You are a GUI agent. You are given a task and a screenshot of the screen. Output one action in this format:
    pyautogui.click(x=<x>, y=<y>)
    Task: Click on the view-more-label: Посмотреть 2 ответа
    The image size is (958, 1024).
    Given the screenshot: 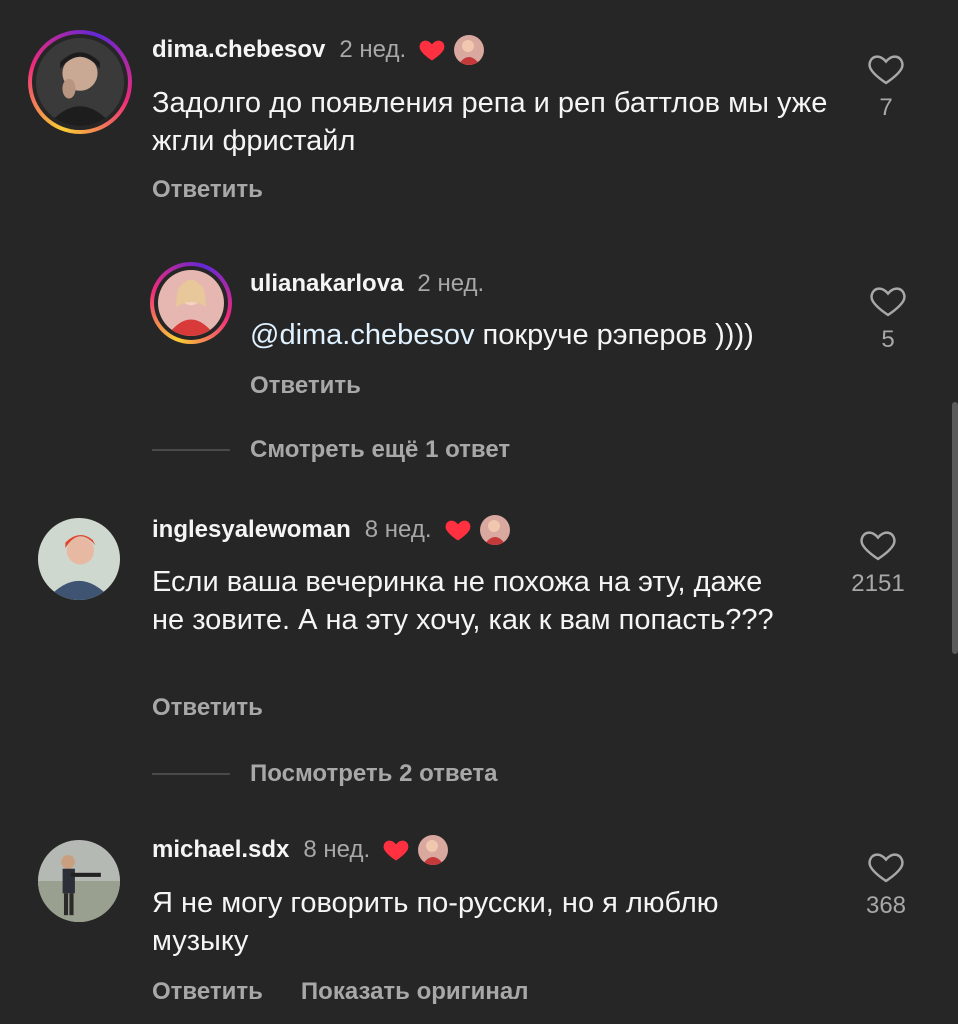 What is the action you would take?
    pyautogui.click(x=374, y=773)
    